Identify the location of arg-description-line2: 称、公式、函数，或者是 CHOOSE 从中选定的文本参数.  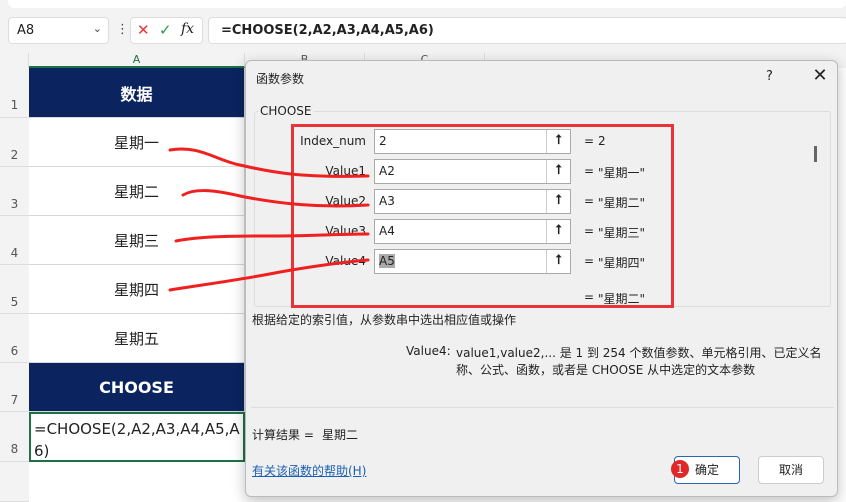
(606, 370).